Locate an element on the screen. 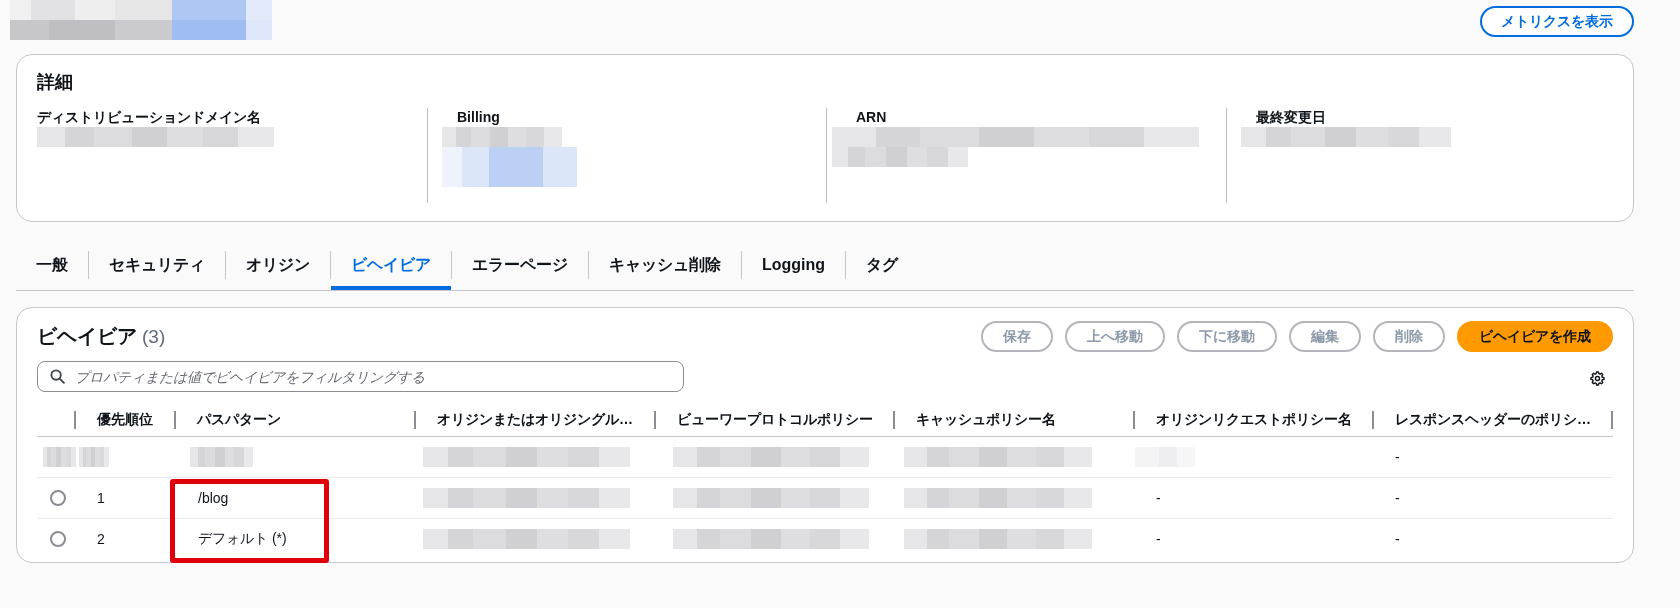 The height and width of the screenshot is (608, 1680). field-label: Billing is located at coordinates (478, 117).